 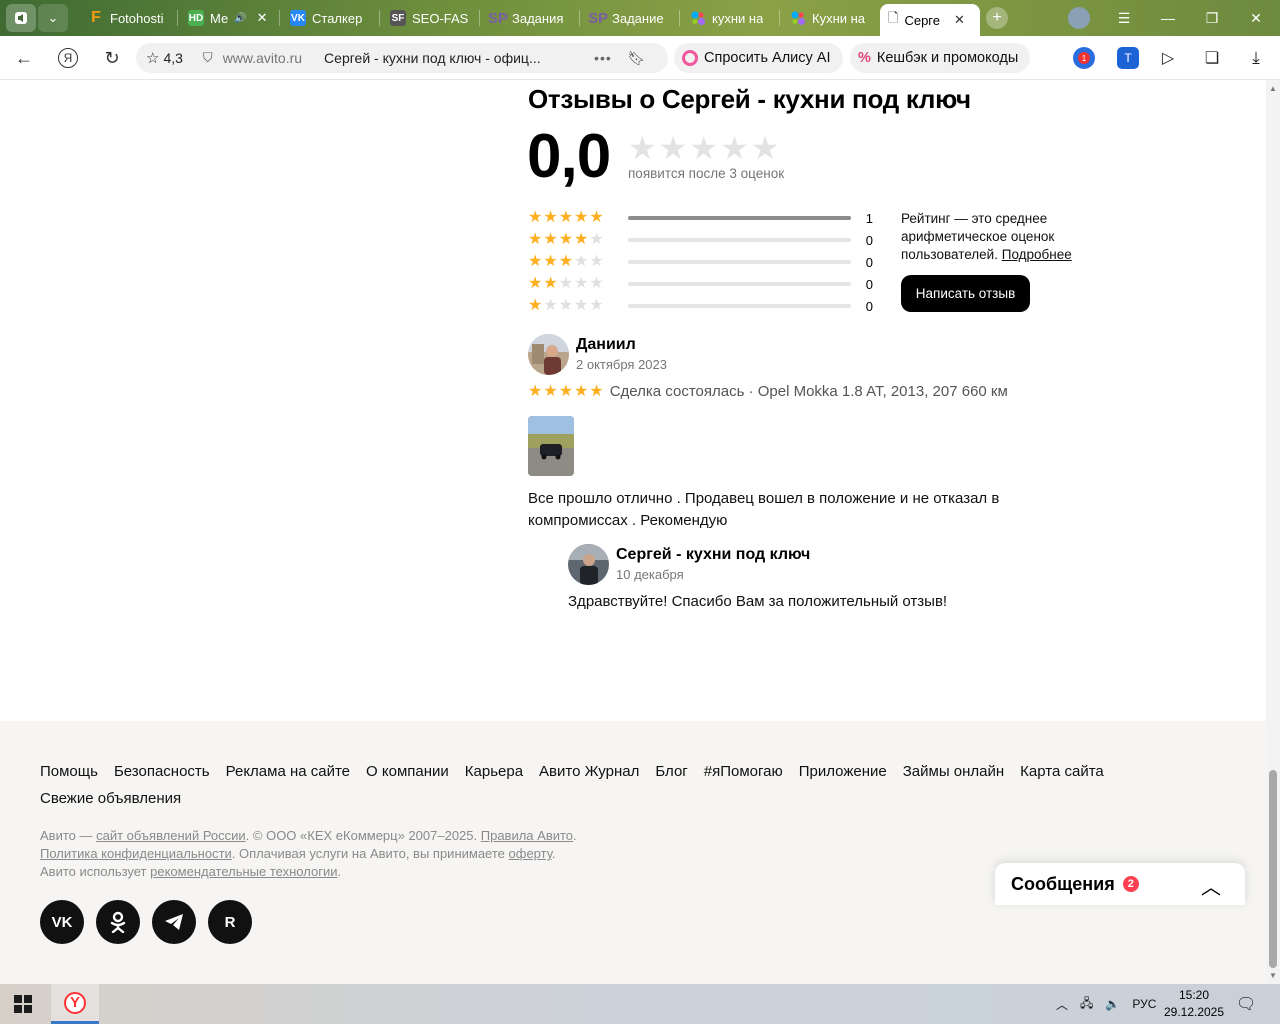 What do you see at coordinates (589, 771) in the screenshot?
I see `footer-link: Авито Журнал` at bounding box center [589, 771].